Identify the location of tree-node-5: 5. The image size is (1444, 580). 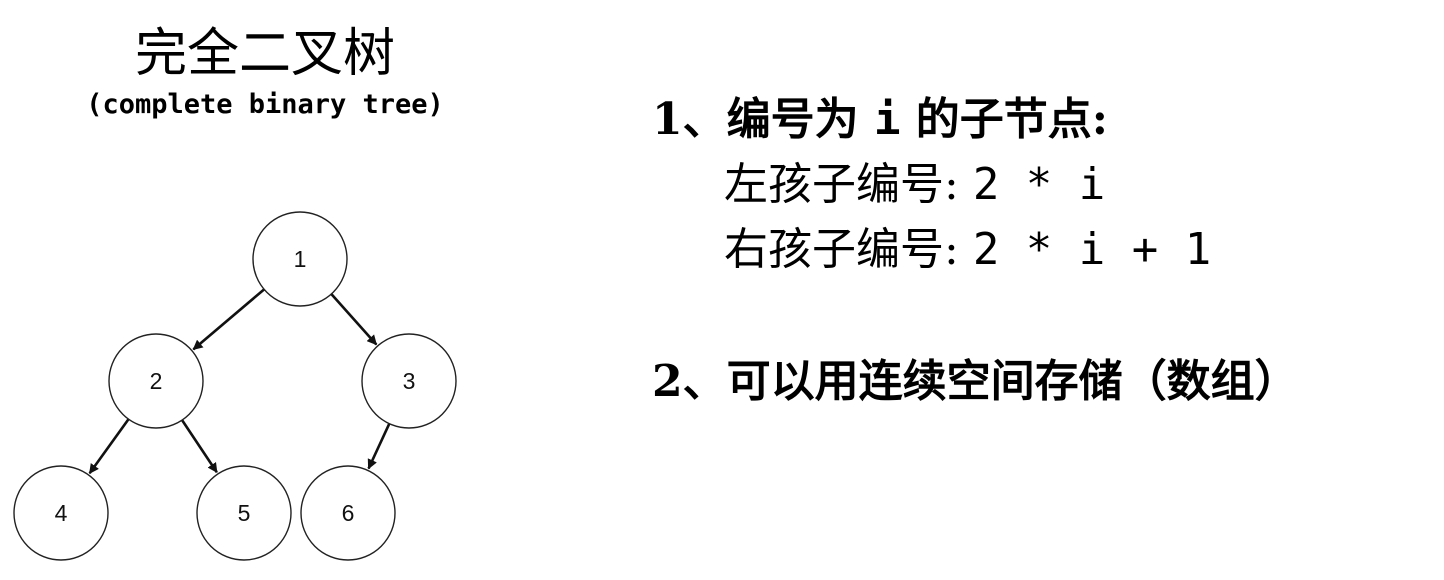
(244, 513).